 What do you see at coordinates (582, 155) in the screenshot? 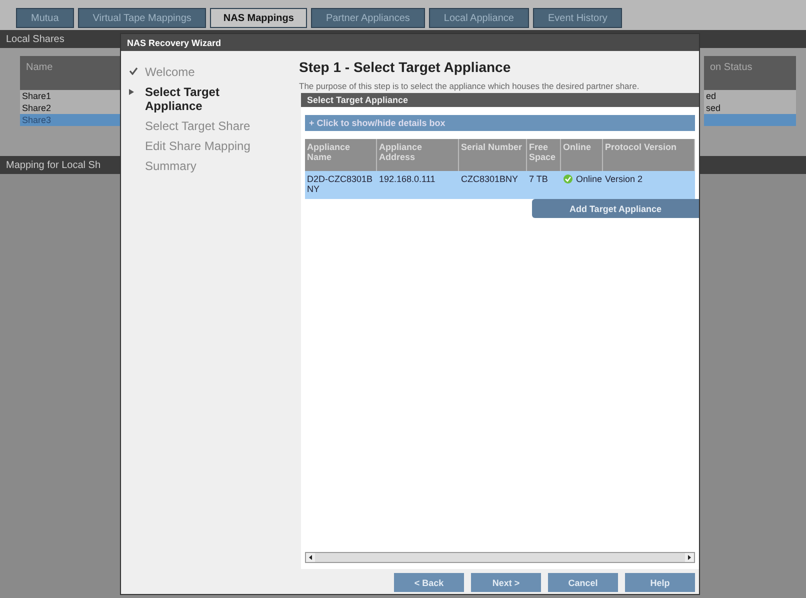
I see `column-header: Online` at bounding box center [582, 155].